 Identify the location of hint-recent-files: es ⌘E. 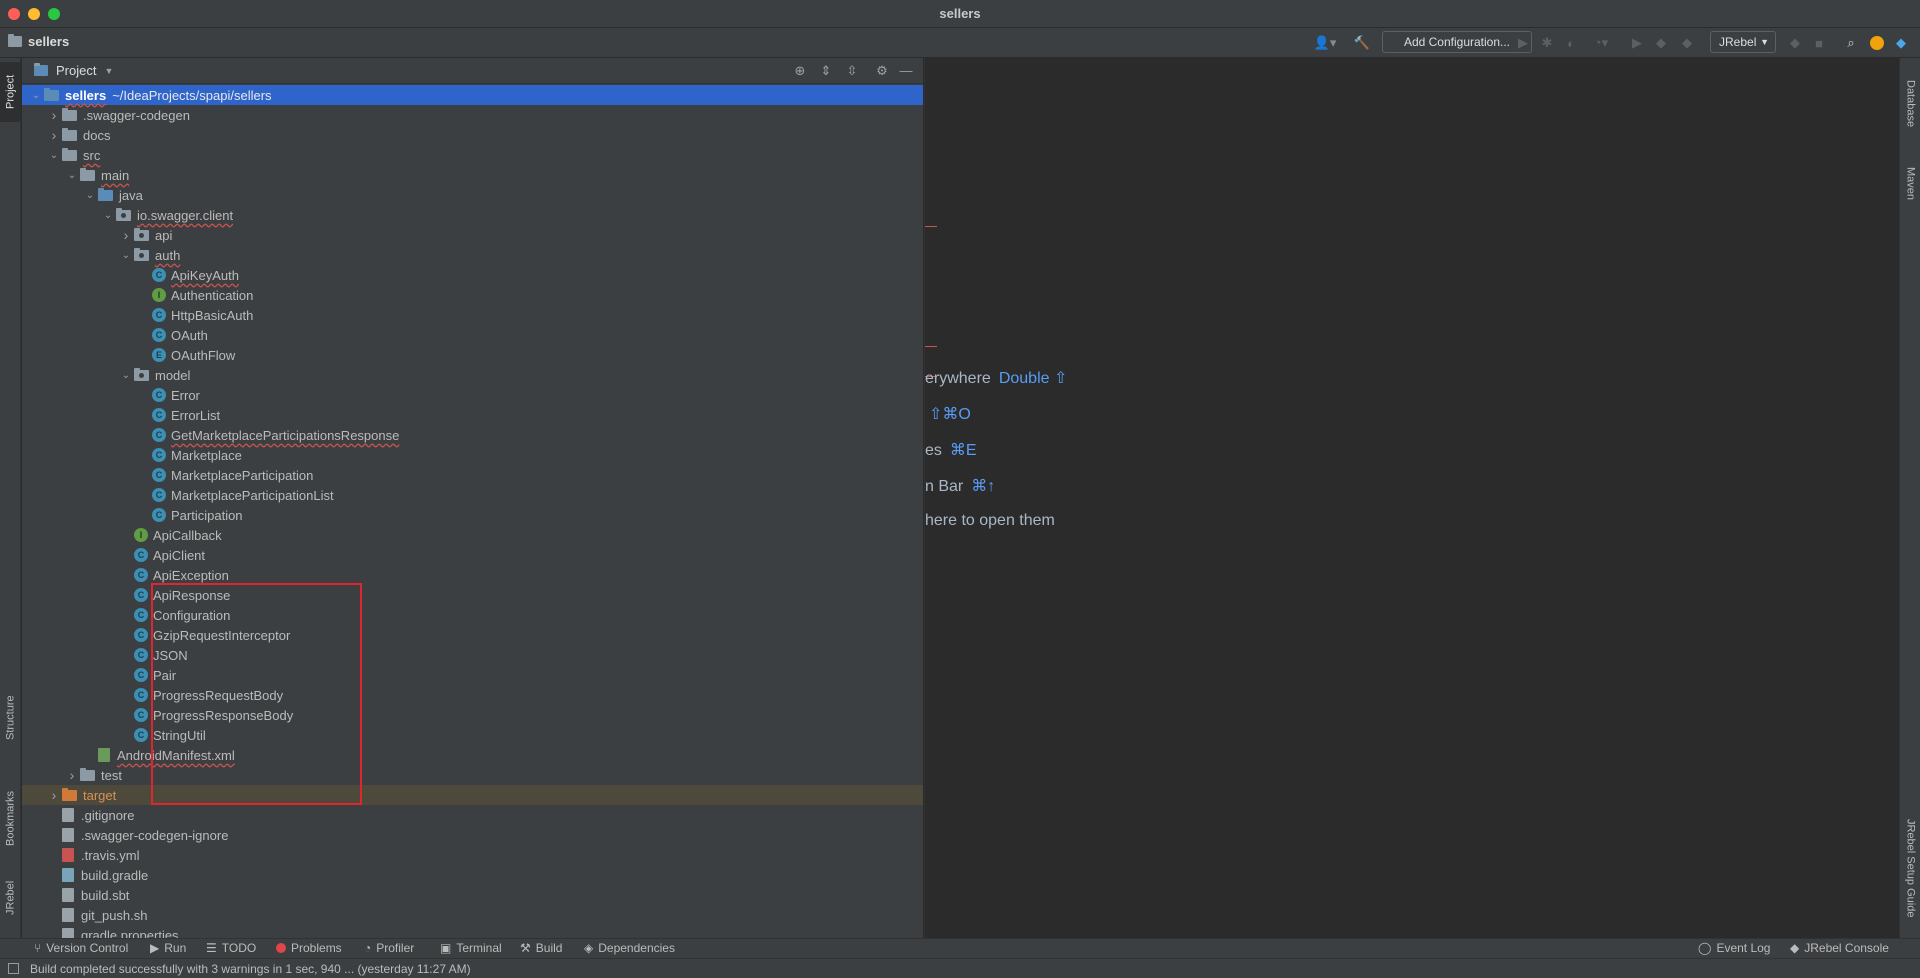
(951, 450).